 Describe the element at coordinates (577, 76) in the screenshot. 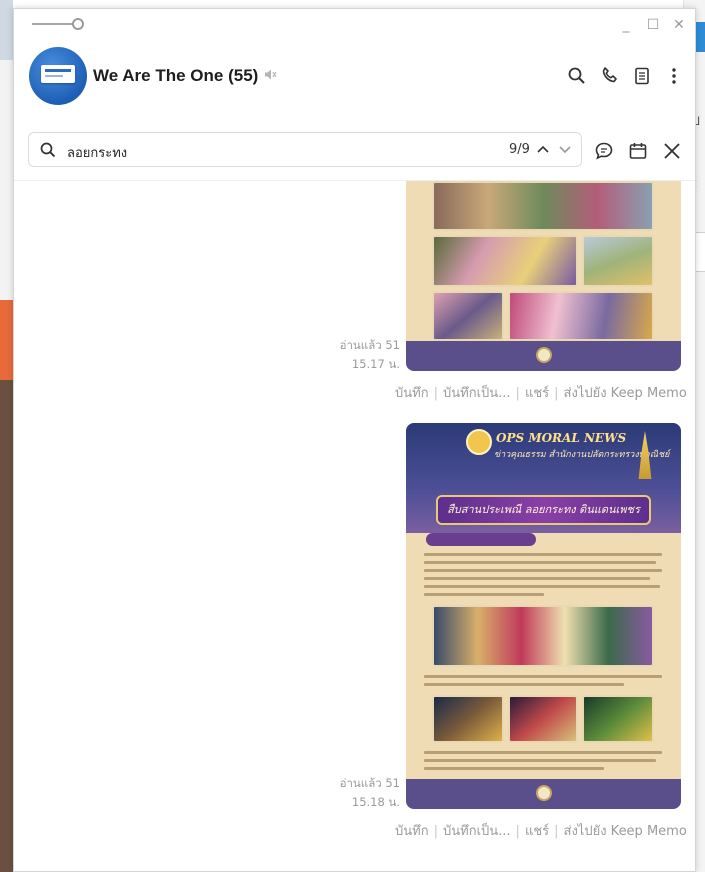

I see `search-icon` at that location.